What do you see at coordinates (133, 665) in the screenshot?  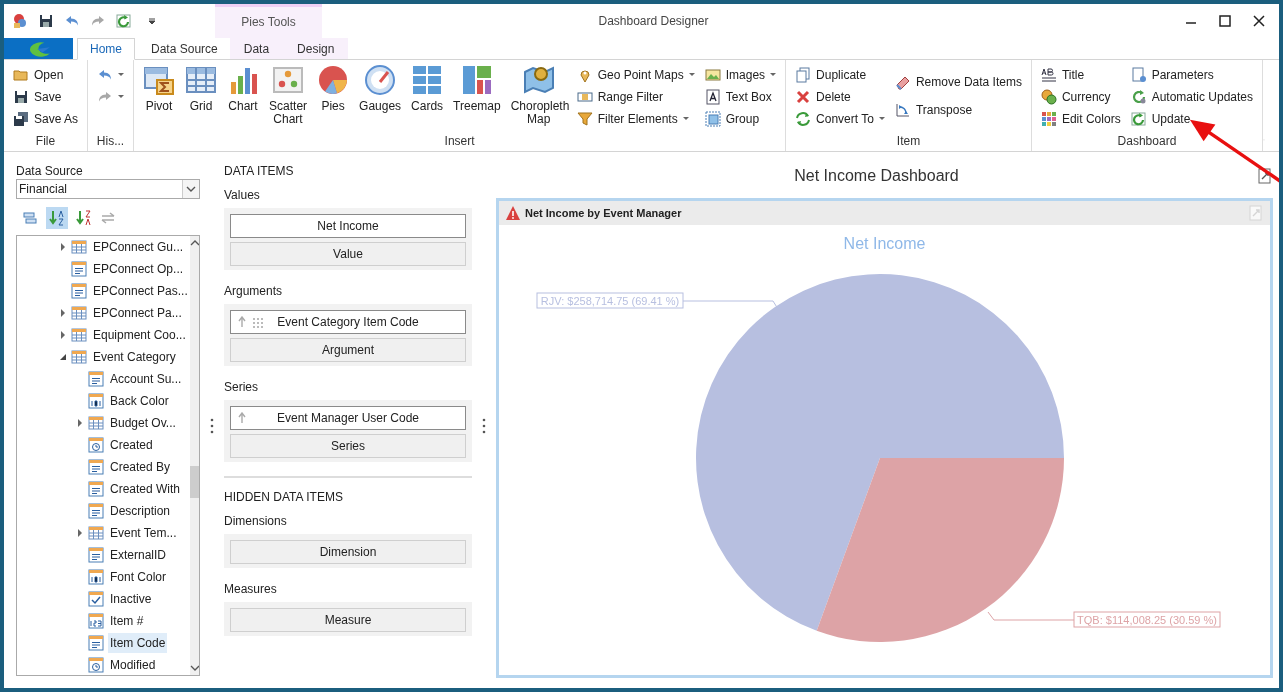 I see `tree-item: Modified` at bounding box center [133, 665].